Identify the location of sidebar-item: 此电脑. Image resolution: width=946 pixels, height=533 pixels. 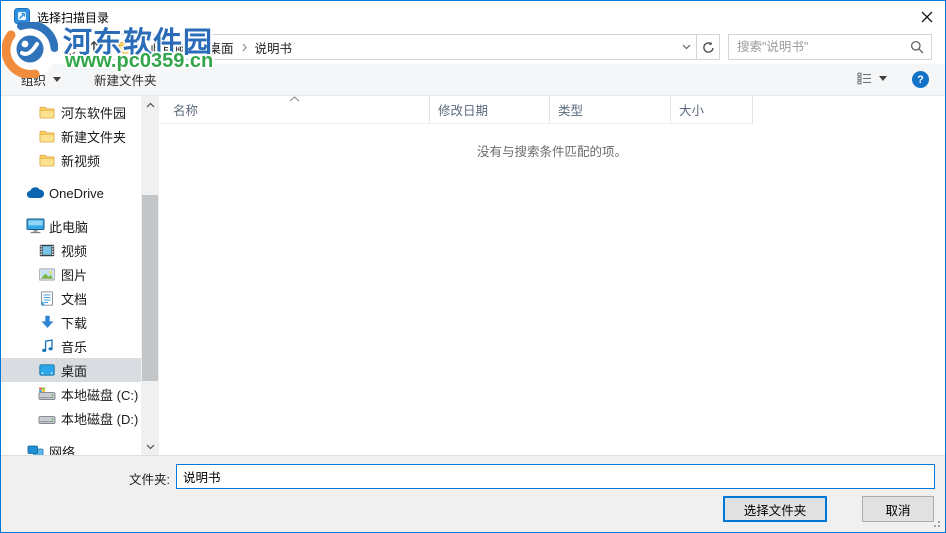
(71, 226).